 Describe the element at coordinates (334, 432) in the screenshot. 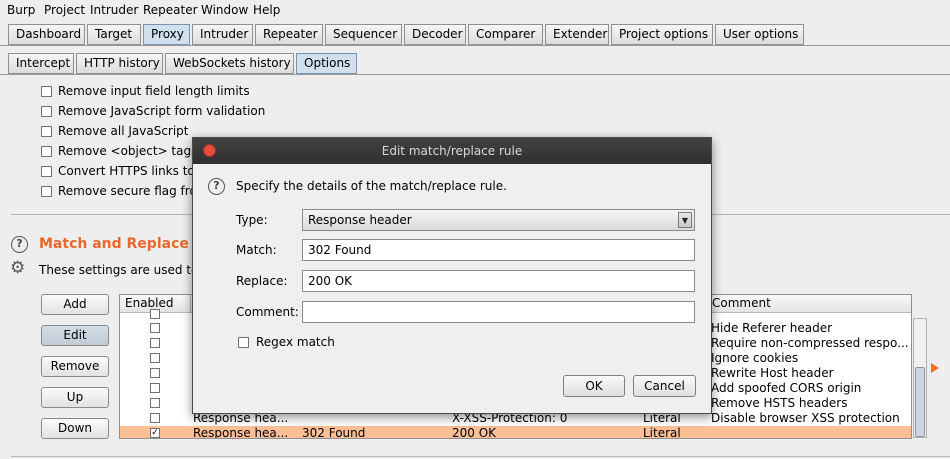

I see `row-match: 302 Found` at that location.